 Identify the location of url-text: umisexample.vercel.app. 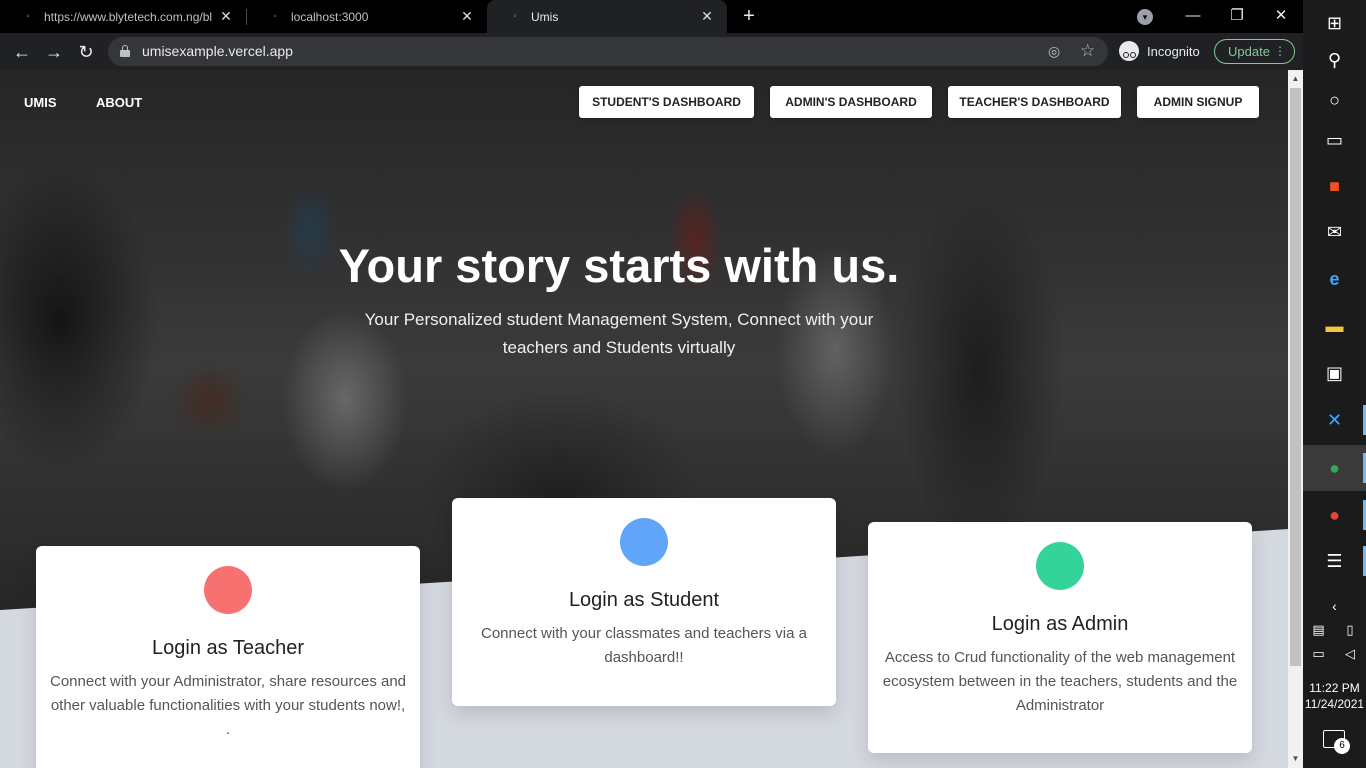
(217, 51).